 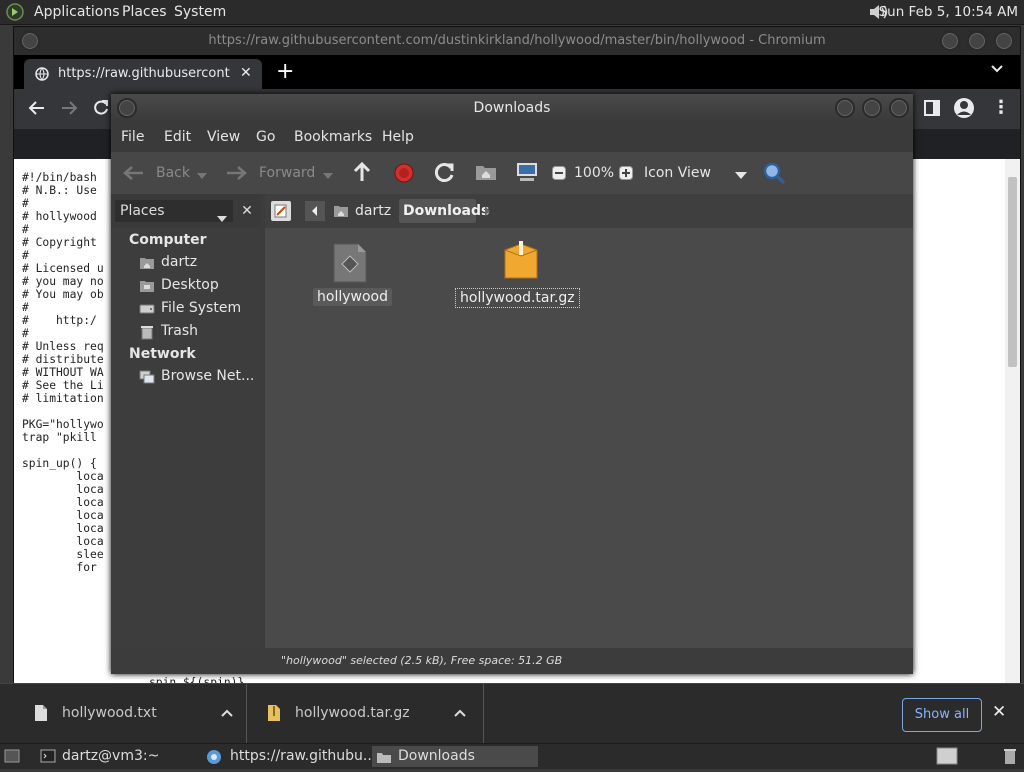 I want to click on zoom-in-icon, so click(x=626, y=175).